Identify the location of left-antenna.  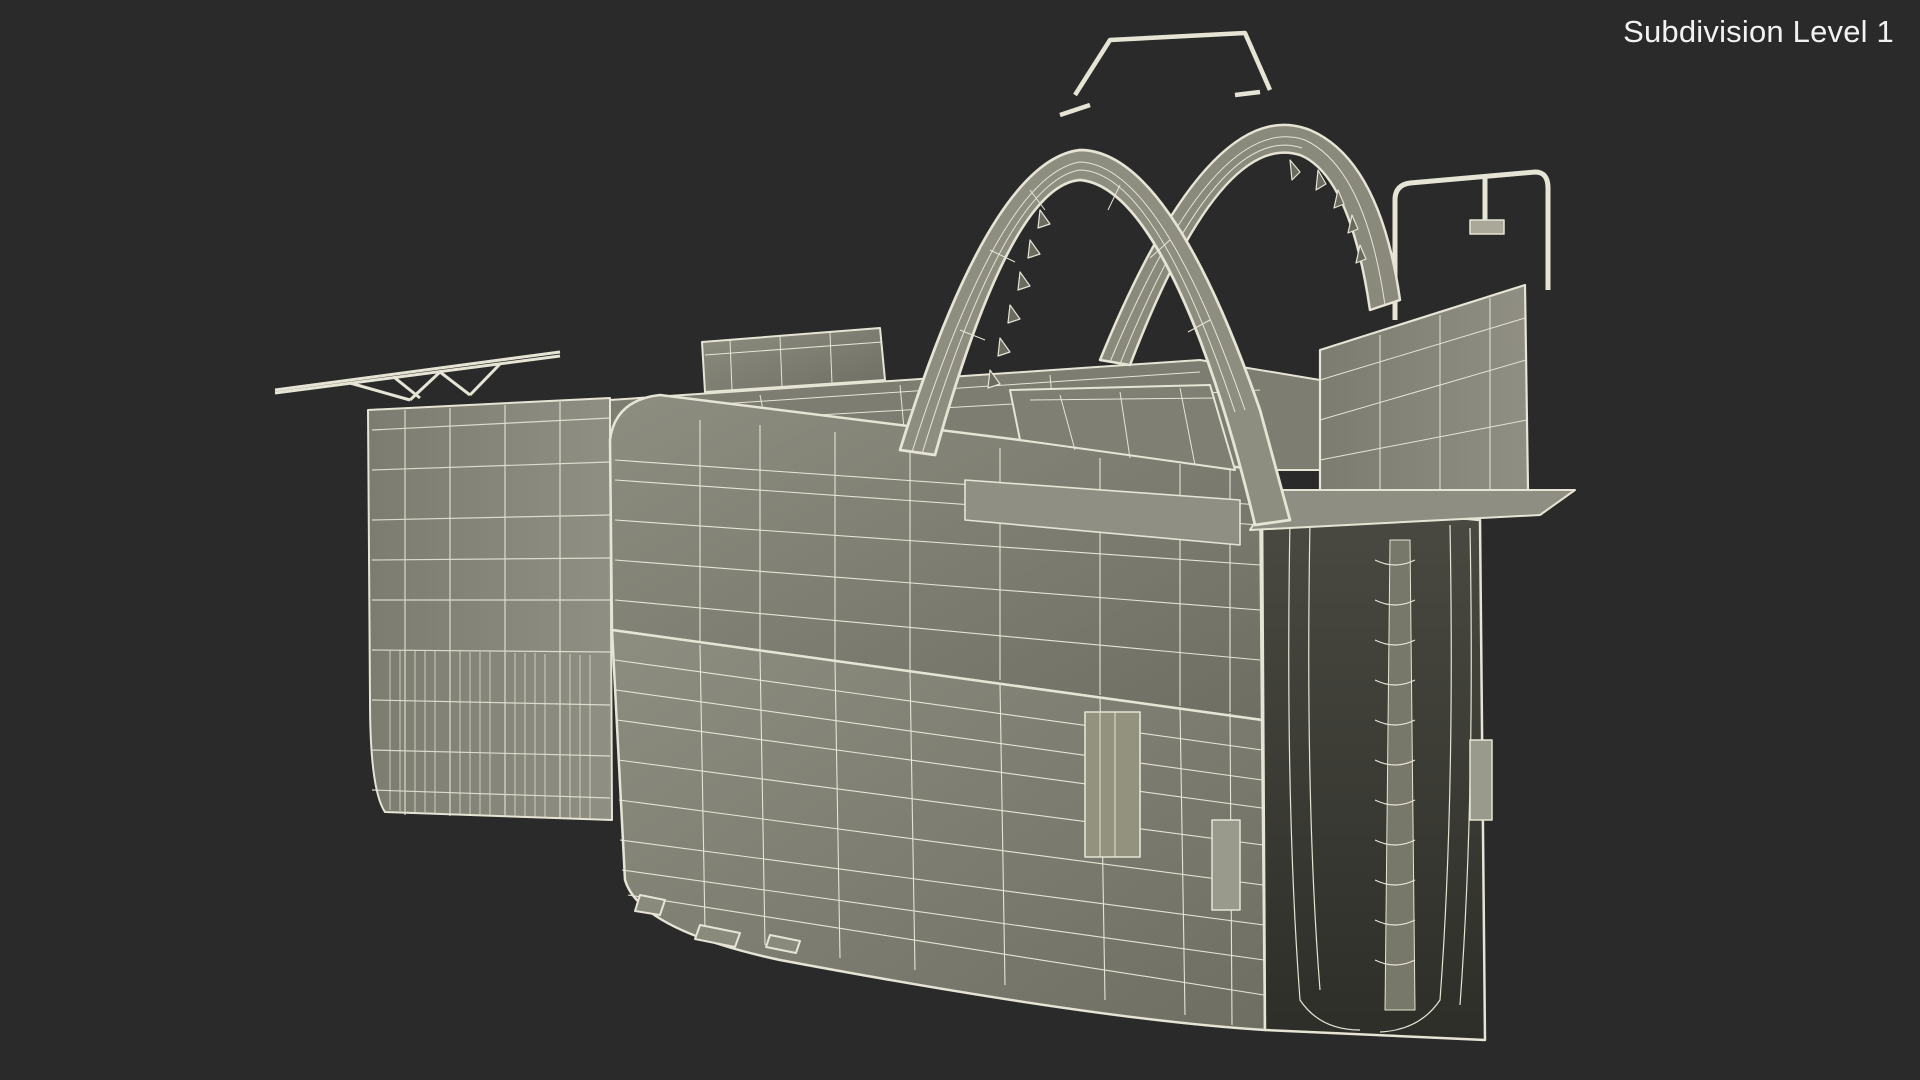
(417, 376).